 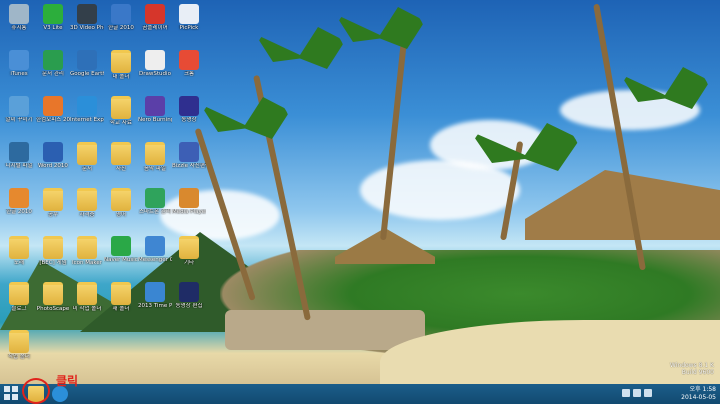 I want to click on start-button, so click(x=12, y=394).